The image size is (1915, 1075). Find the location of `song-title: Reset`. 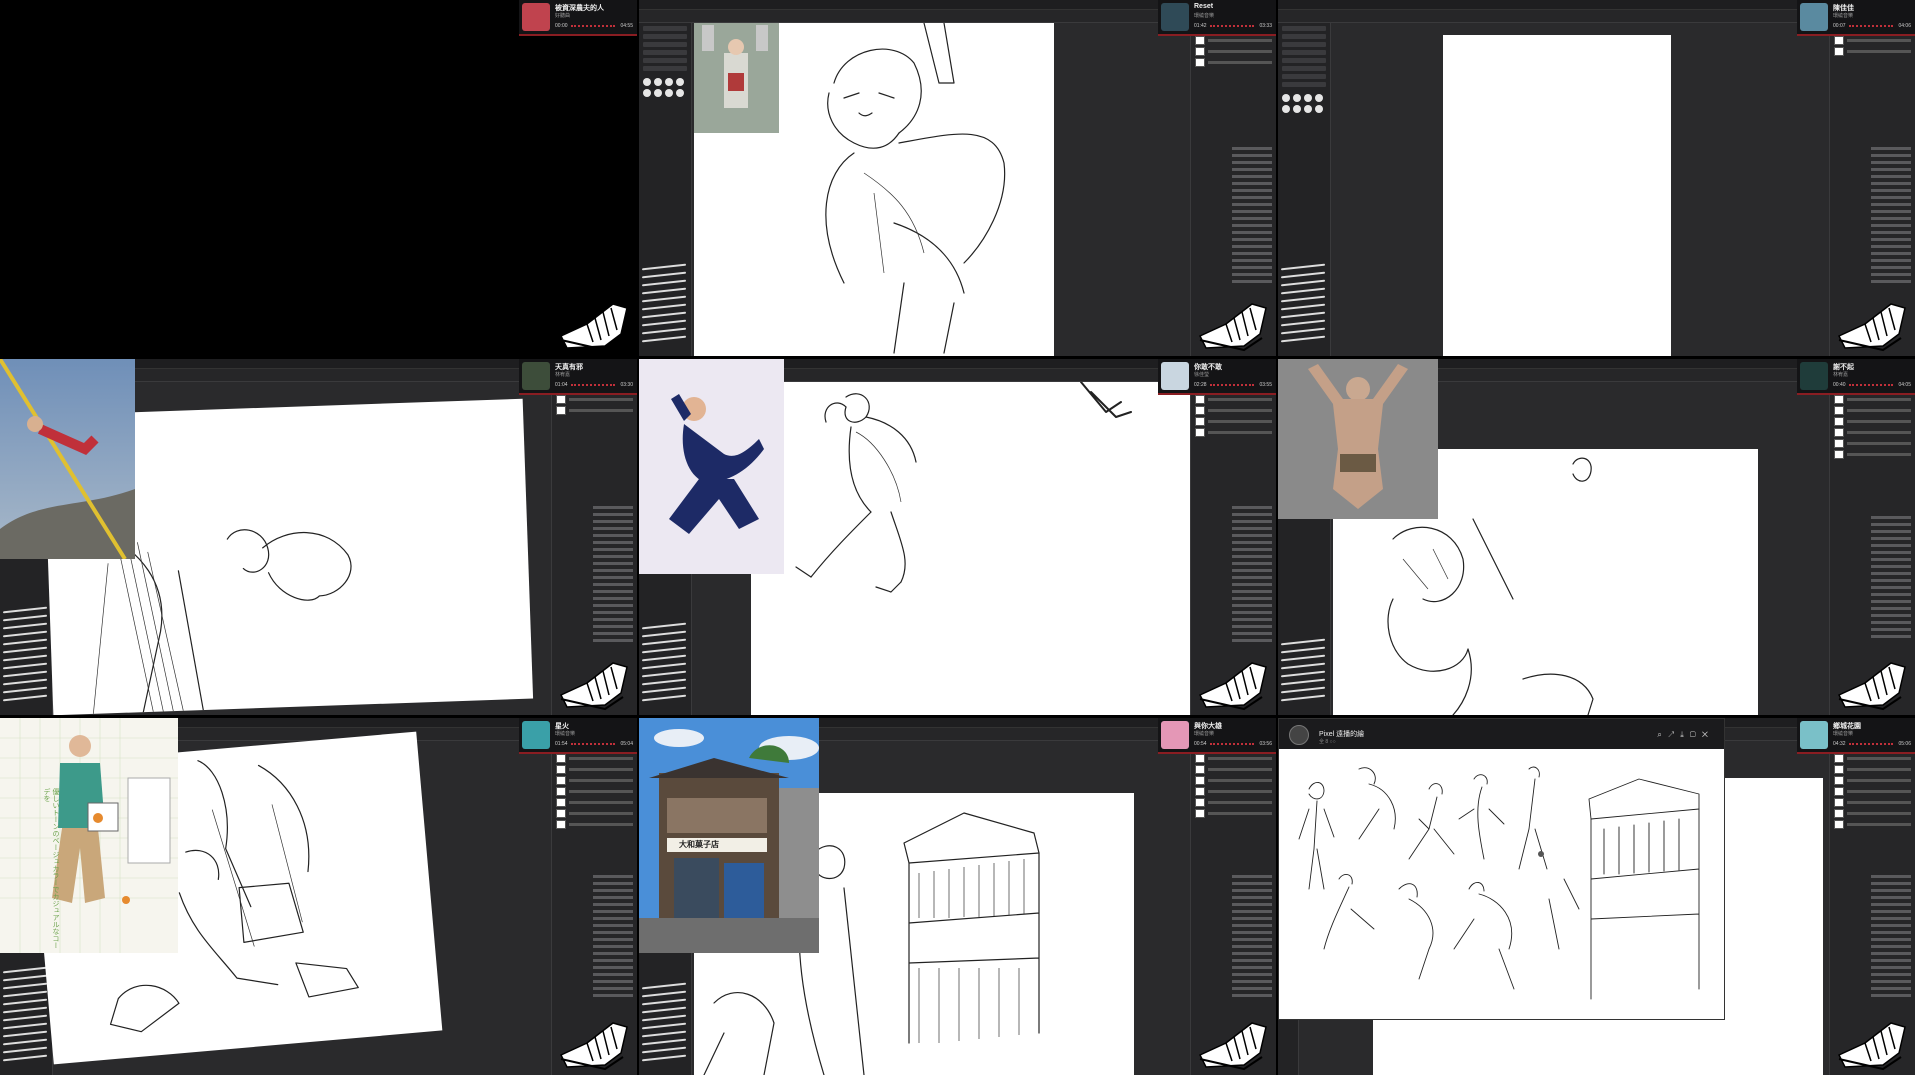

song-title: Reset is located at coordinates (1204, 6).